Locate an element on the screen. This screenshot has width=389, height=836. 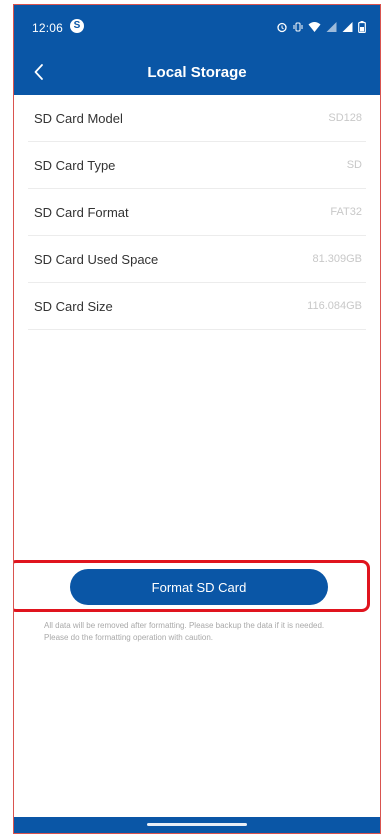
navigation-bar: Local Storage is located at coordinates (197, 72).